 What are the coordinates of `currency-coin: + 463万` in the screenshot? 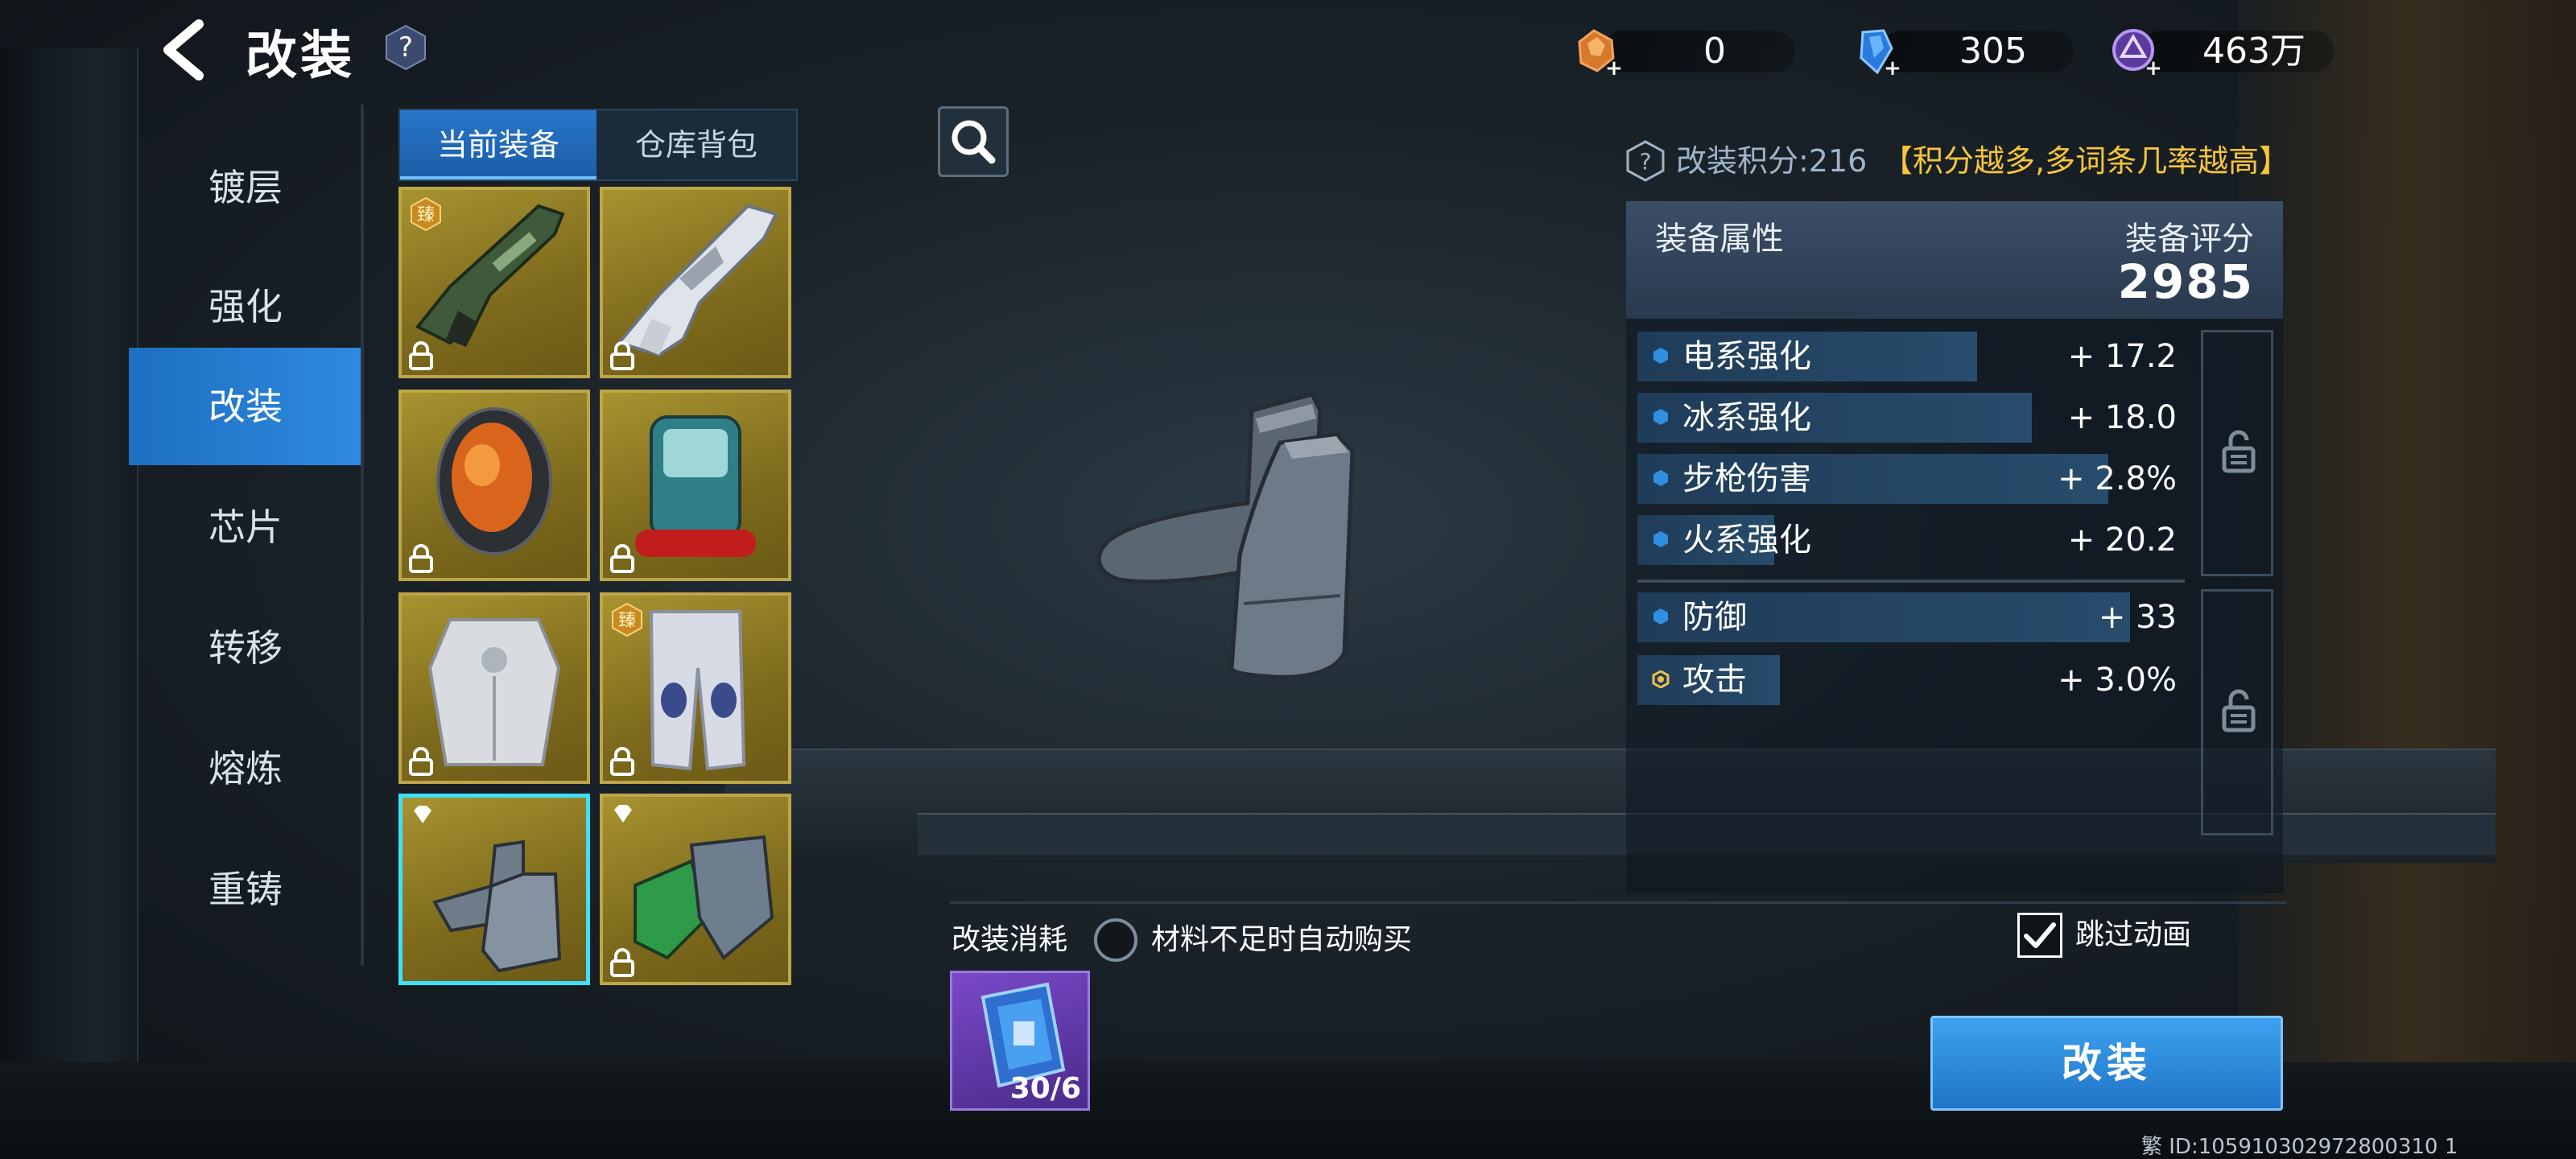 It's located at (2238, 52).